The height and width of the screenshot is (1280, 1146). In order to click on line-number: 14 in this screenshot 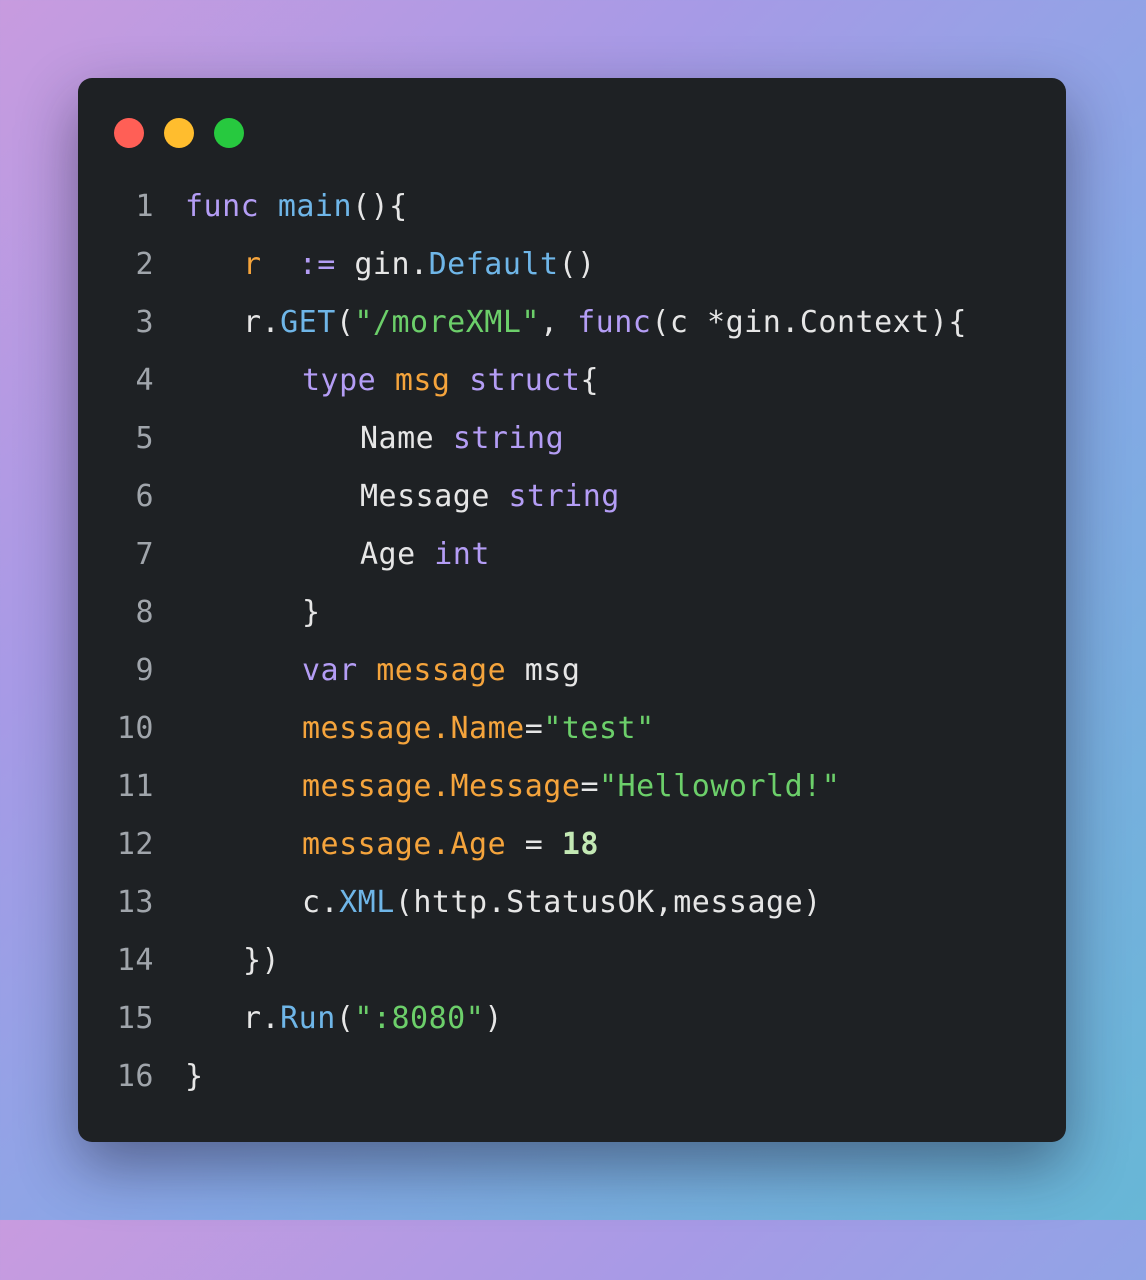, I will do `click(135, 960)`.